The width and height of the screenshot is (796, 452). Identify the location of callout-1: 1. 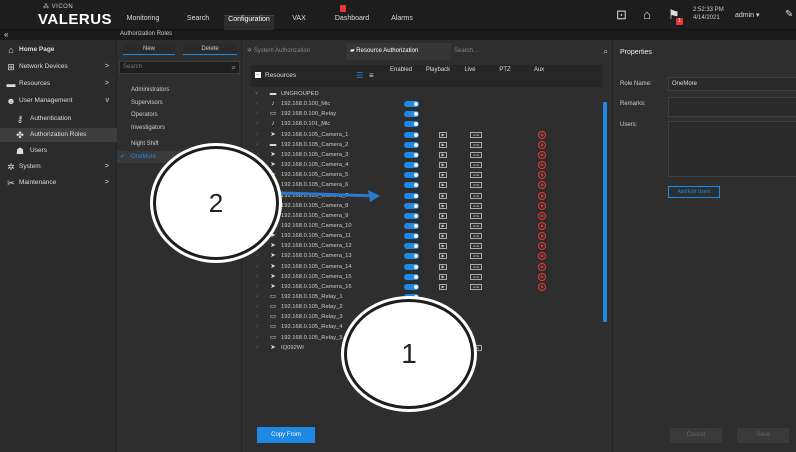
(409, 354).